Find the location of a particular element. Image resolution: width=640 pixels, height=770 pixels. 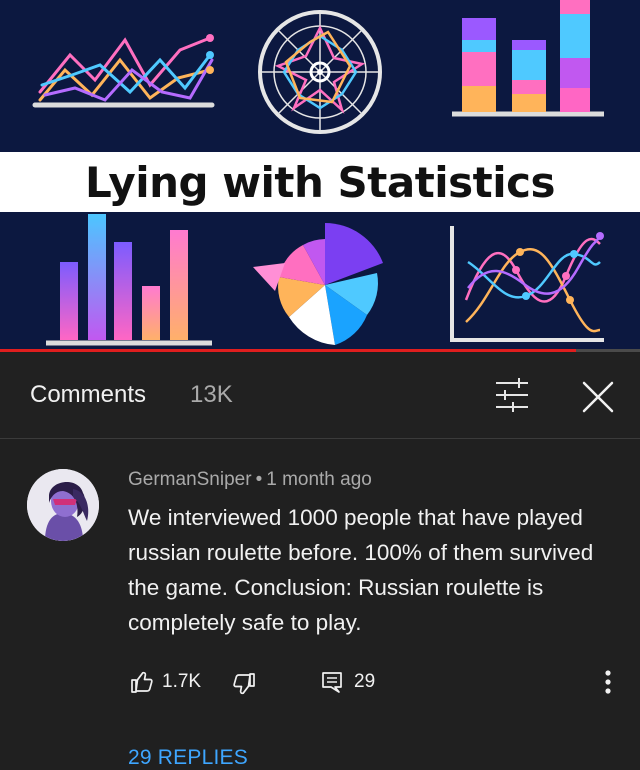

comments-header: Comments 13K is located at coordinates (320, 396).